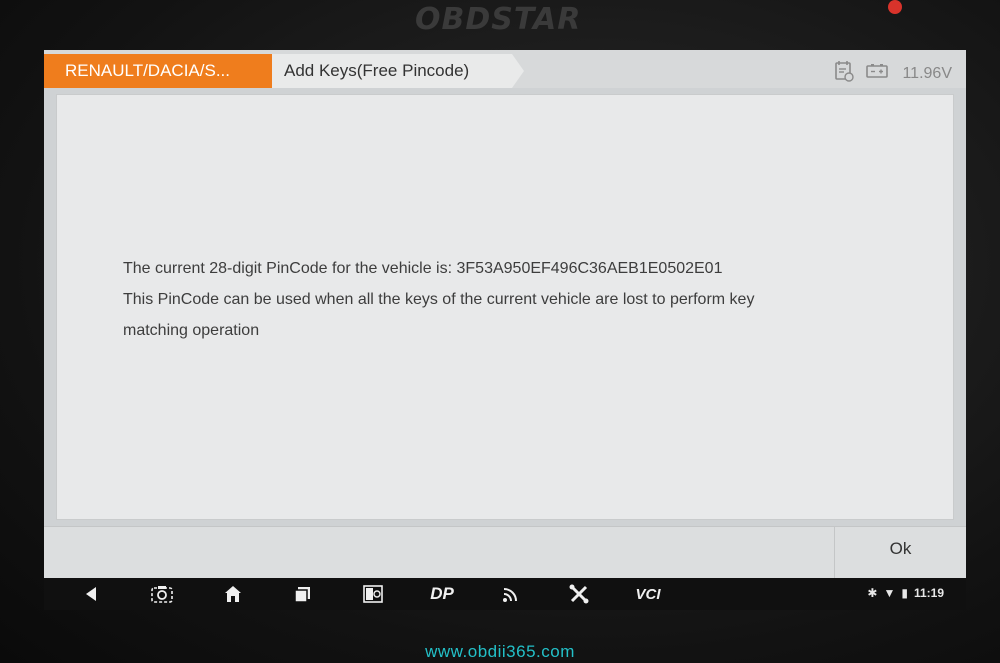 The height and width of the screenshot is (663, 1000). I want to click on clock: 11:19, so click(928, 593).